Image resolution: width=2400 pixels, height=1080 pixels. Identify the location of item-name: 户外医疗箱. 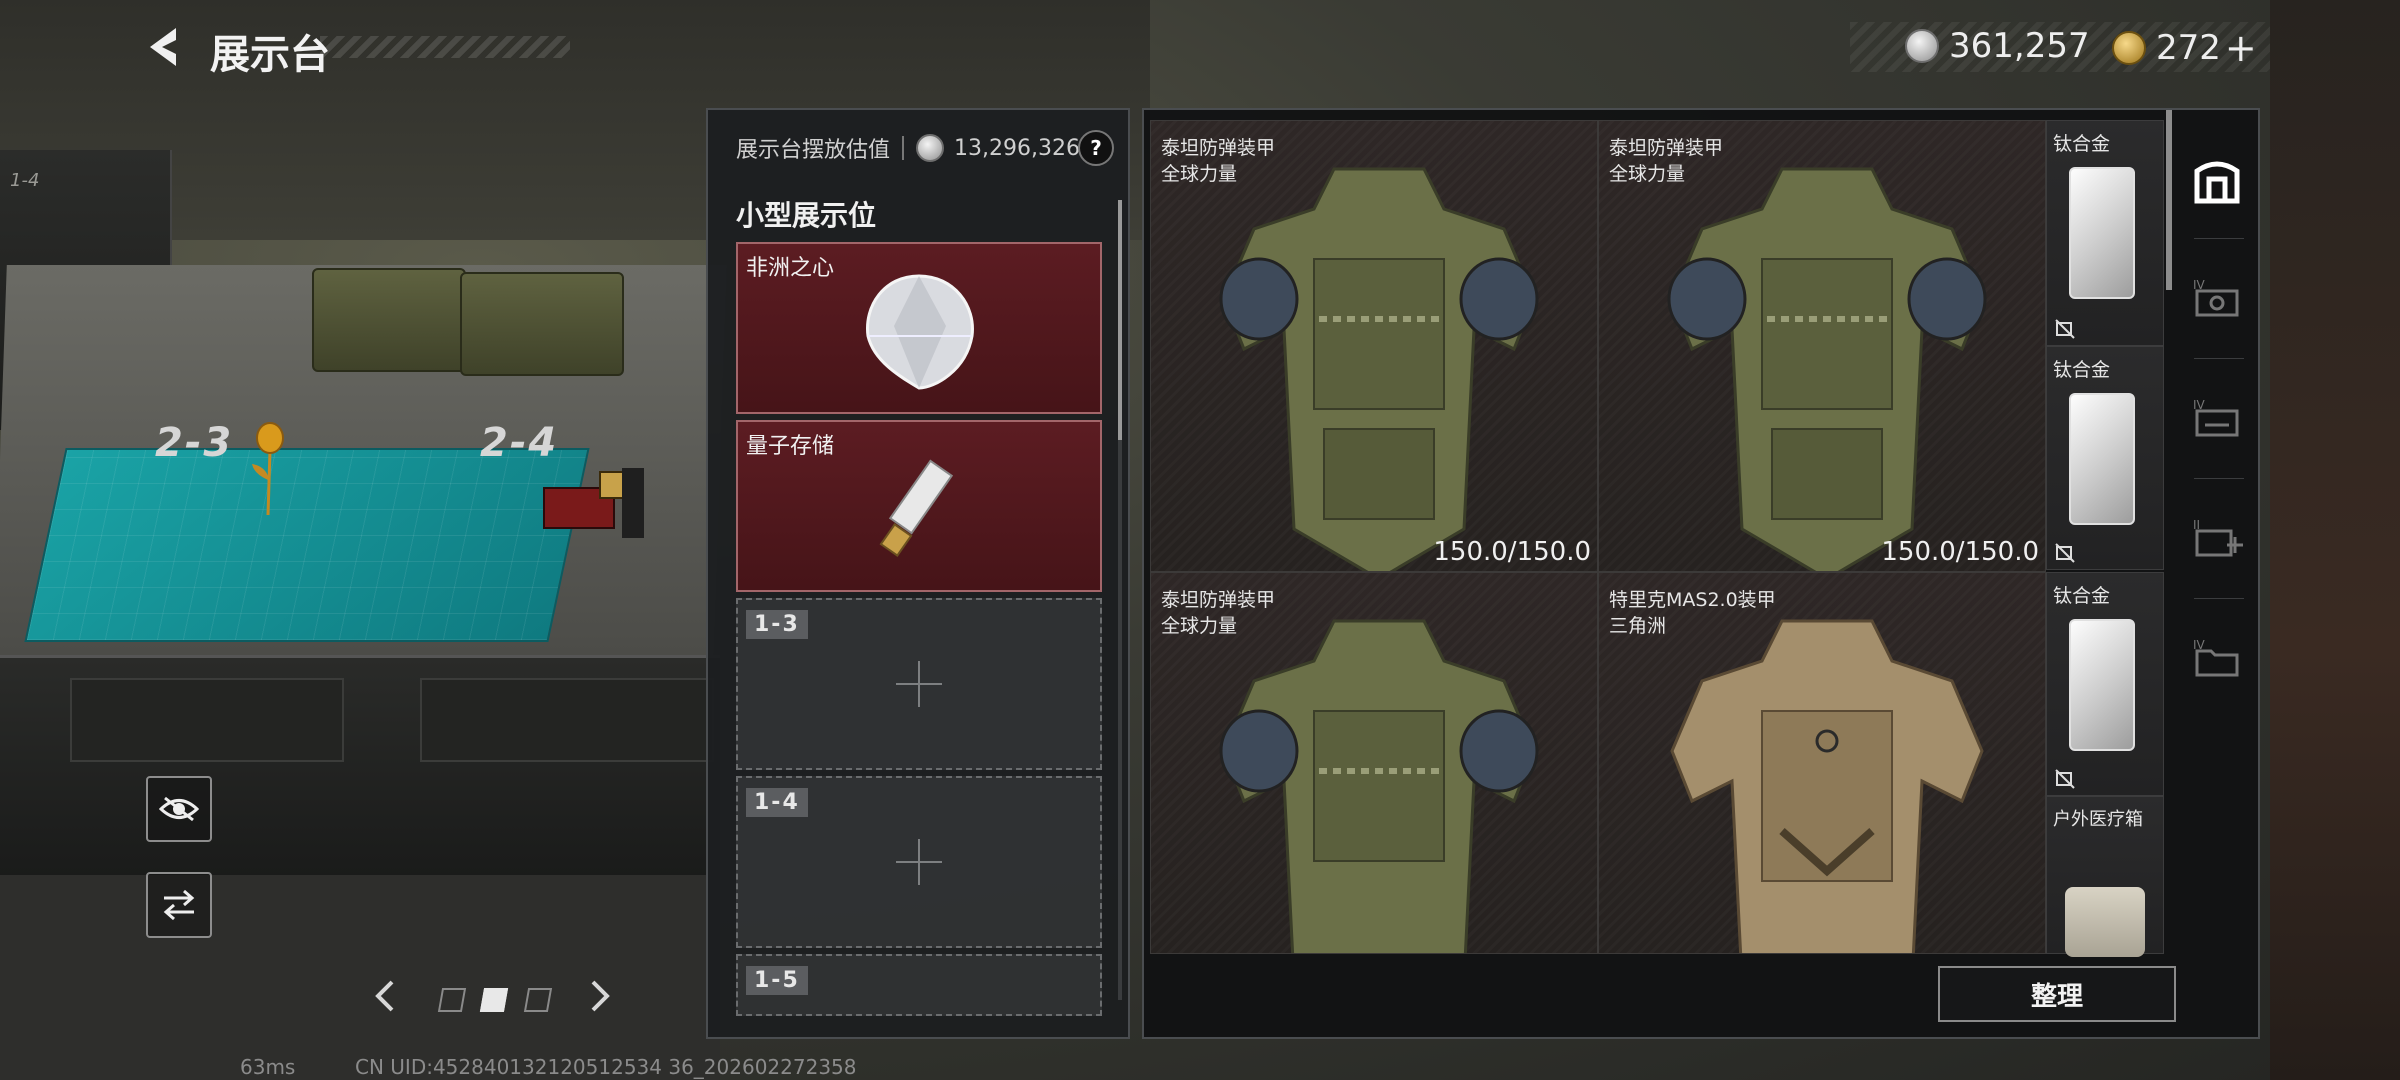
(2098, 819).